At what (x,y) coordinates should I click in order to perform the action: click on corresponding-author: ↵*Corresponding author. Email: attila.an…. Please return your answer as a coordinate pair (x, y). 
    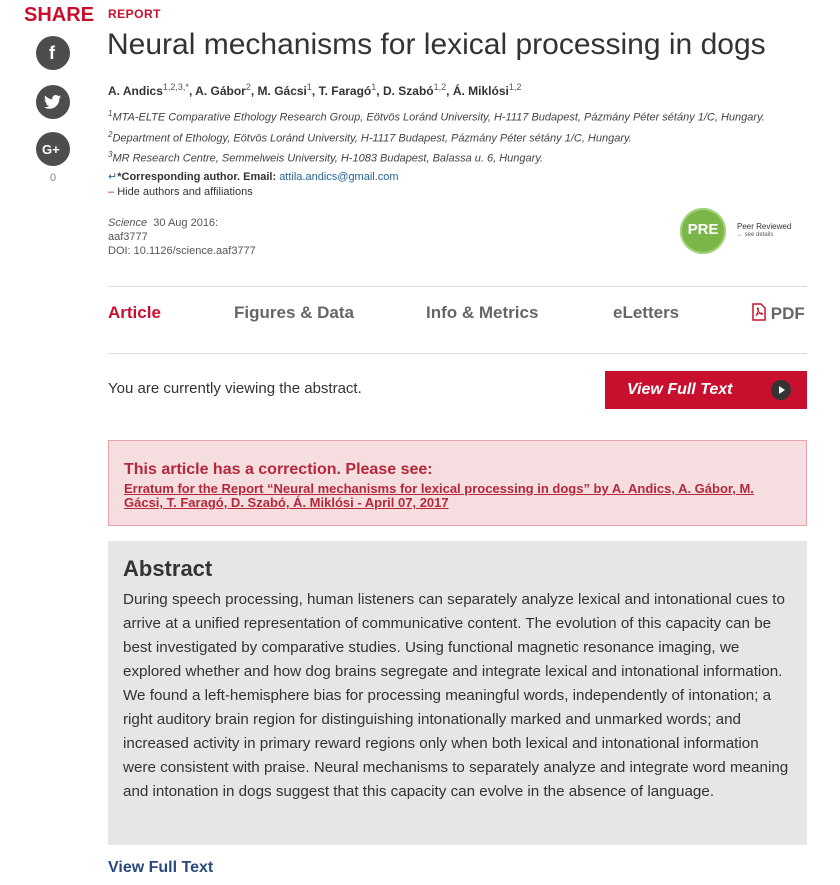
    Looking at the image, I should click on (253, 177).